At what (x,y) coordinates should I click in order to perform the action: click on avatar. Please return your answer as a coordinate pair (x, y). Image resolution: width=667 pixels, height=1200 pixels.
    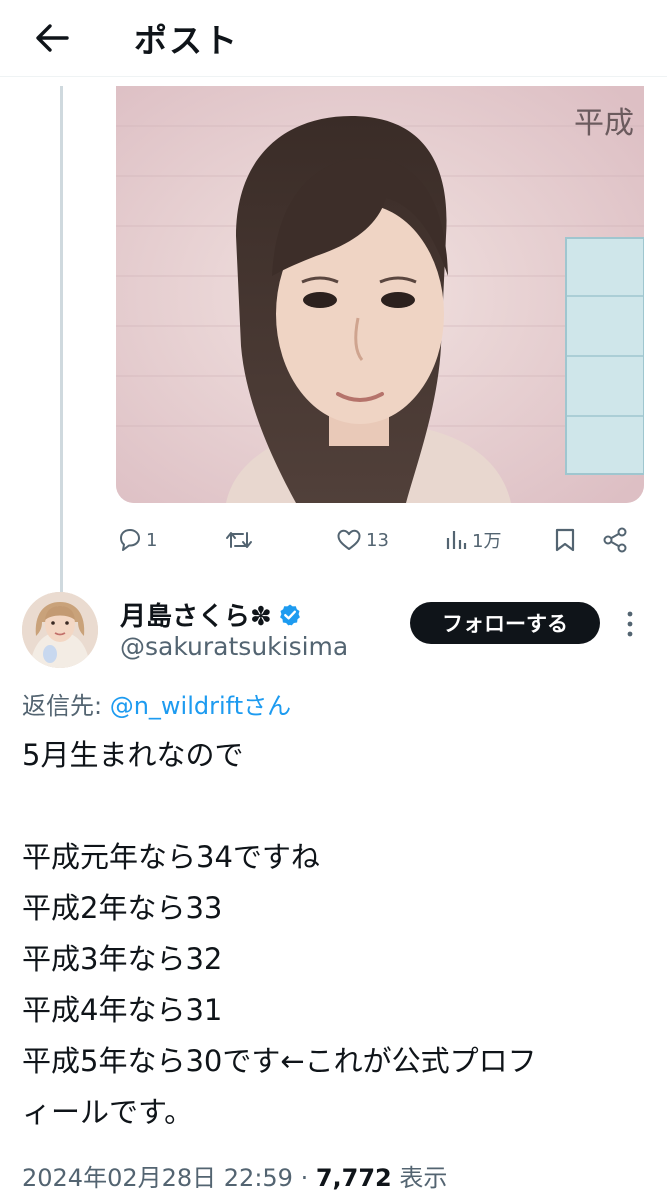
    Looking at the image, I should click on (60, 630).